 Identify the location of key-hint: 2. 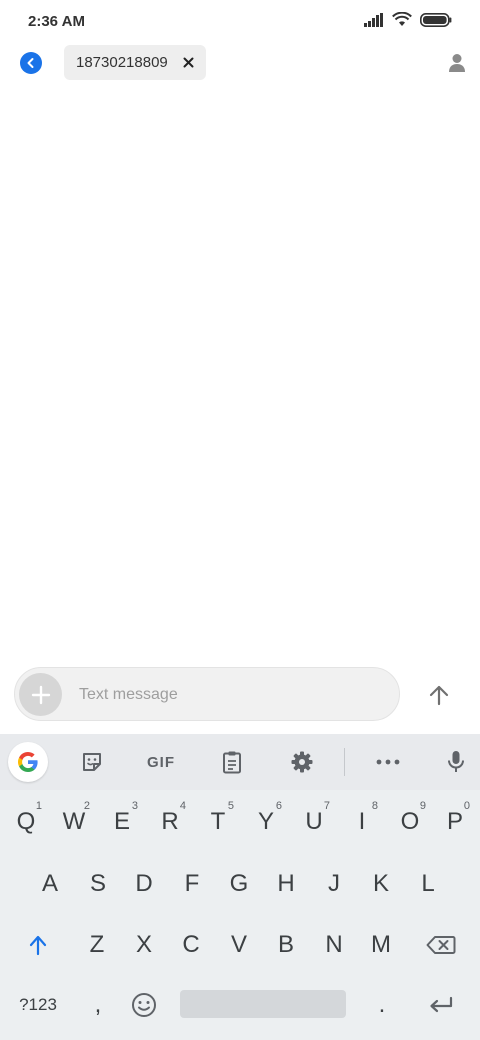
(86, 806).